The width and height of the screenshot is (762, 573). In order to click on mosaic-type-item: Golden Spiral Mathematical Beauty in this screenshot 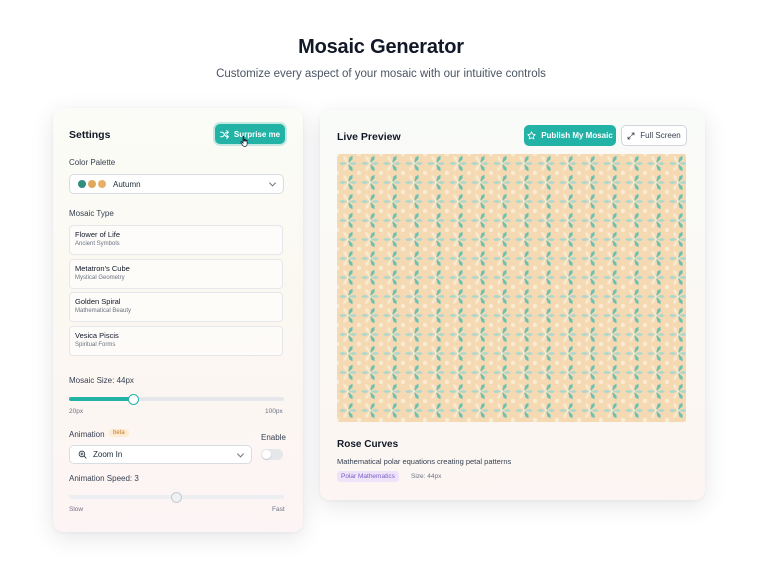, I will do `click(176, 307)`.